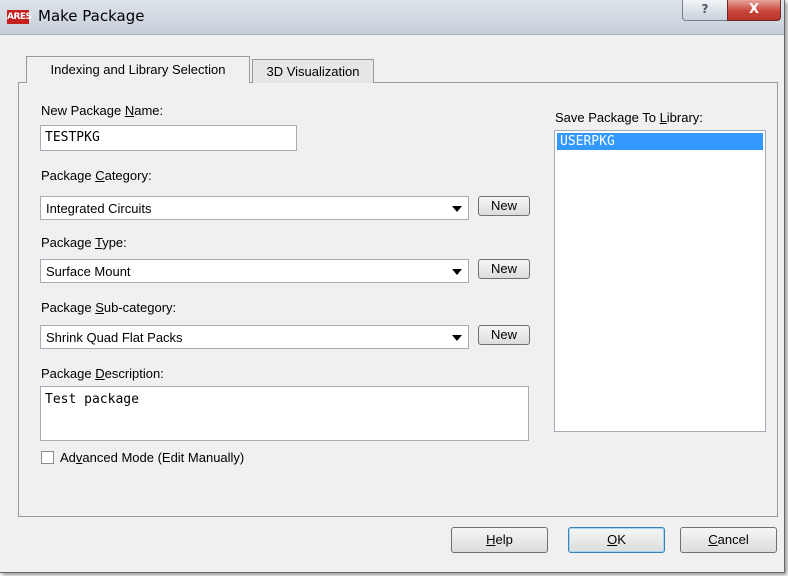  I want to click on new-category-button: New, so click(504, 206).